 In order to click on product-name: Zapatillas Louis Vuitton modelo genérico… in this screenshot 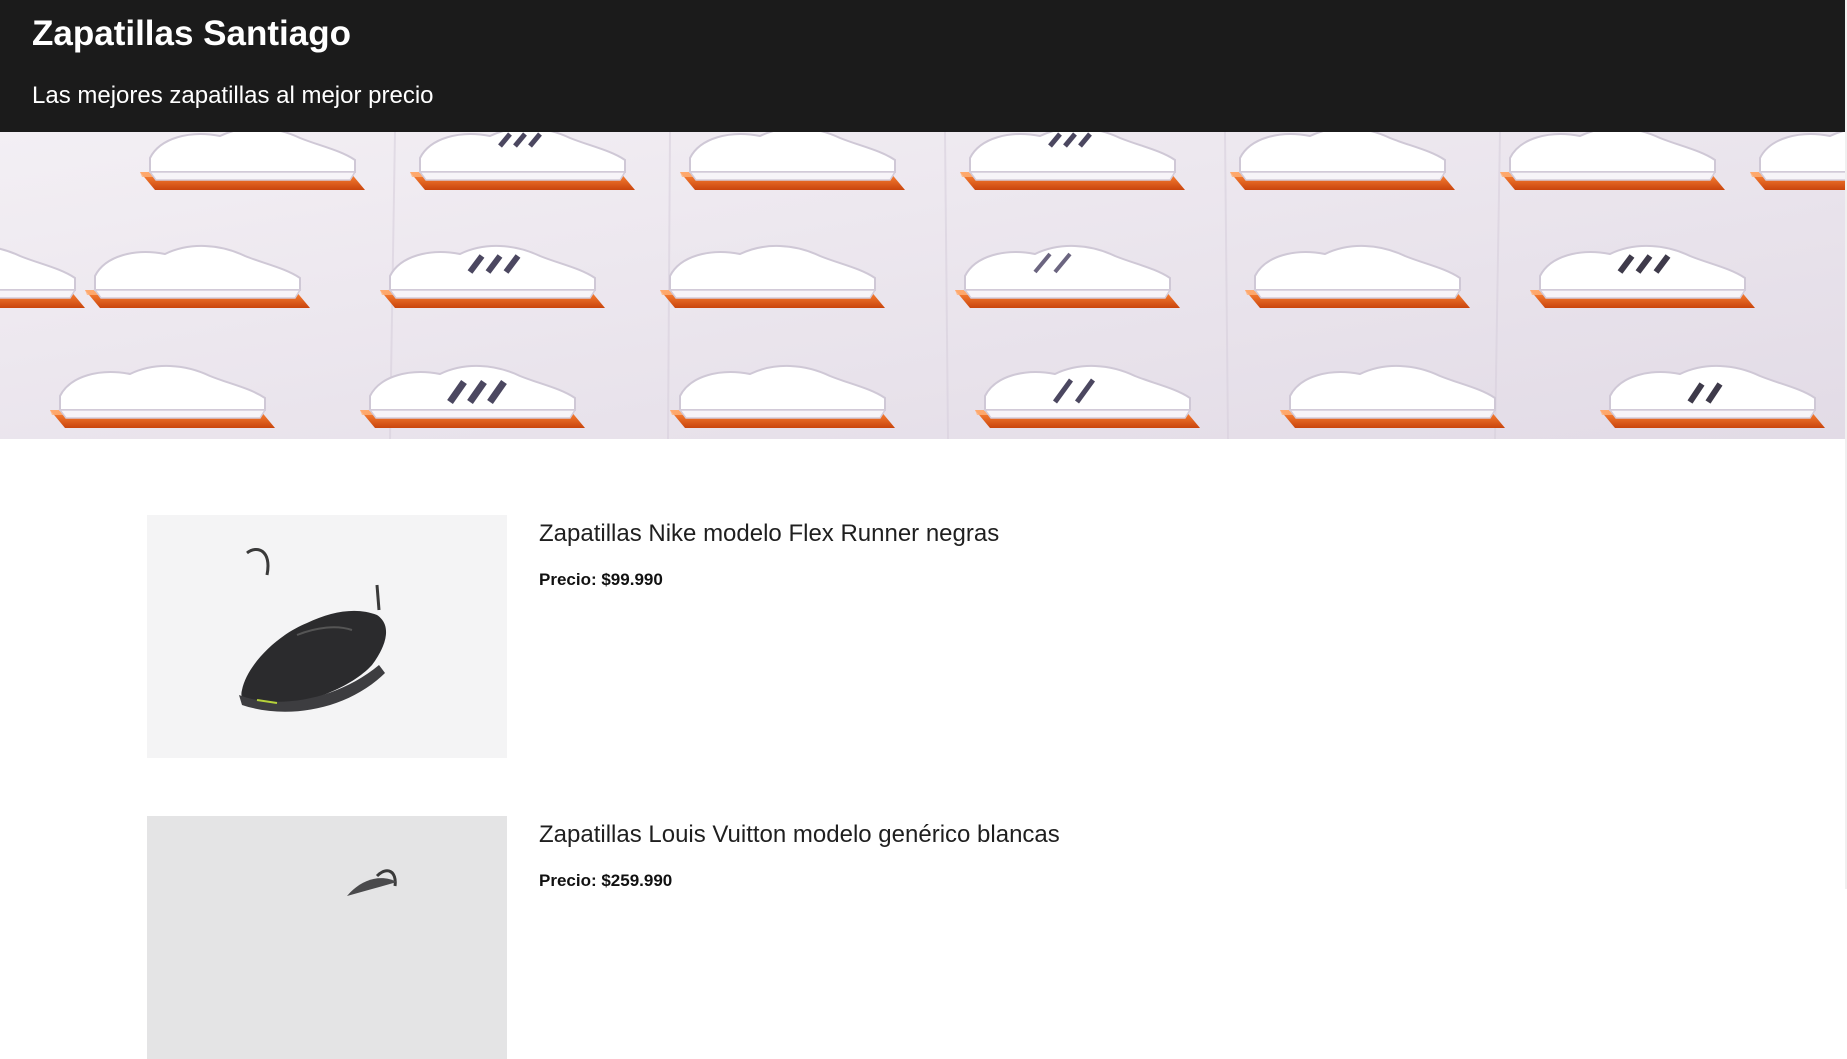, I will do `click(799, 834)`.